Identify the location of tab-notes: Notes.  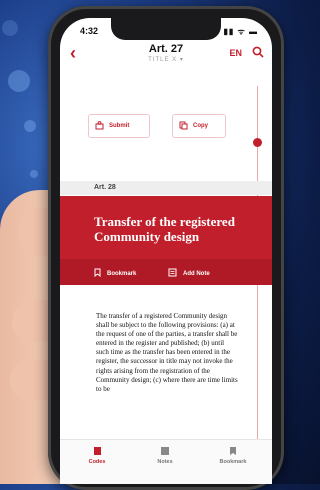
(165, 455).